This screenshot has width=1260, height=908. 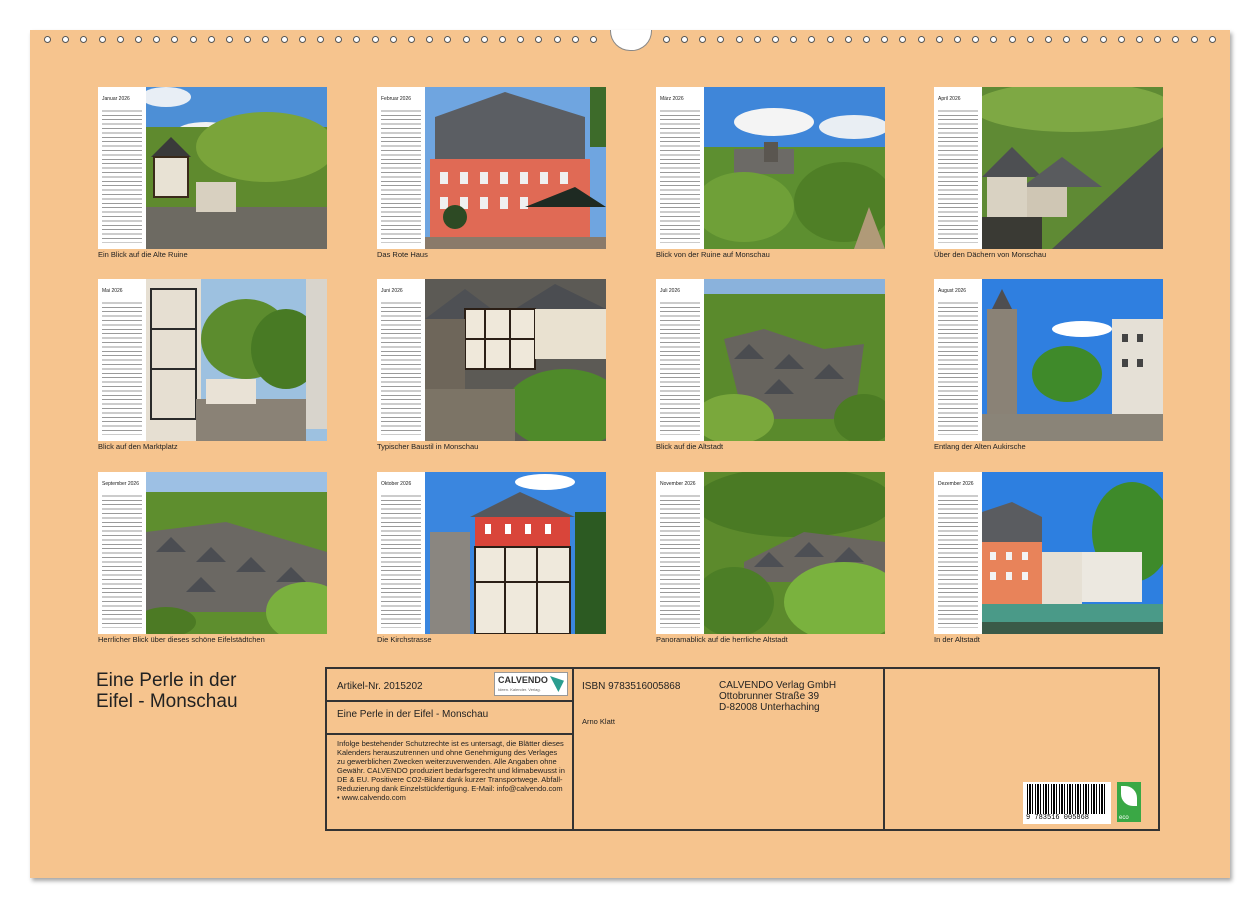 I want to click on logo-mark-icon, so click(x=557, y=684).